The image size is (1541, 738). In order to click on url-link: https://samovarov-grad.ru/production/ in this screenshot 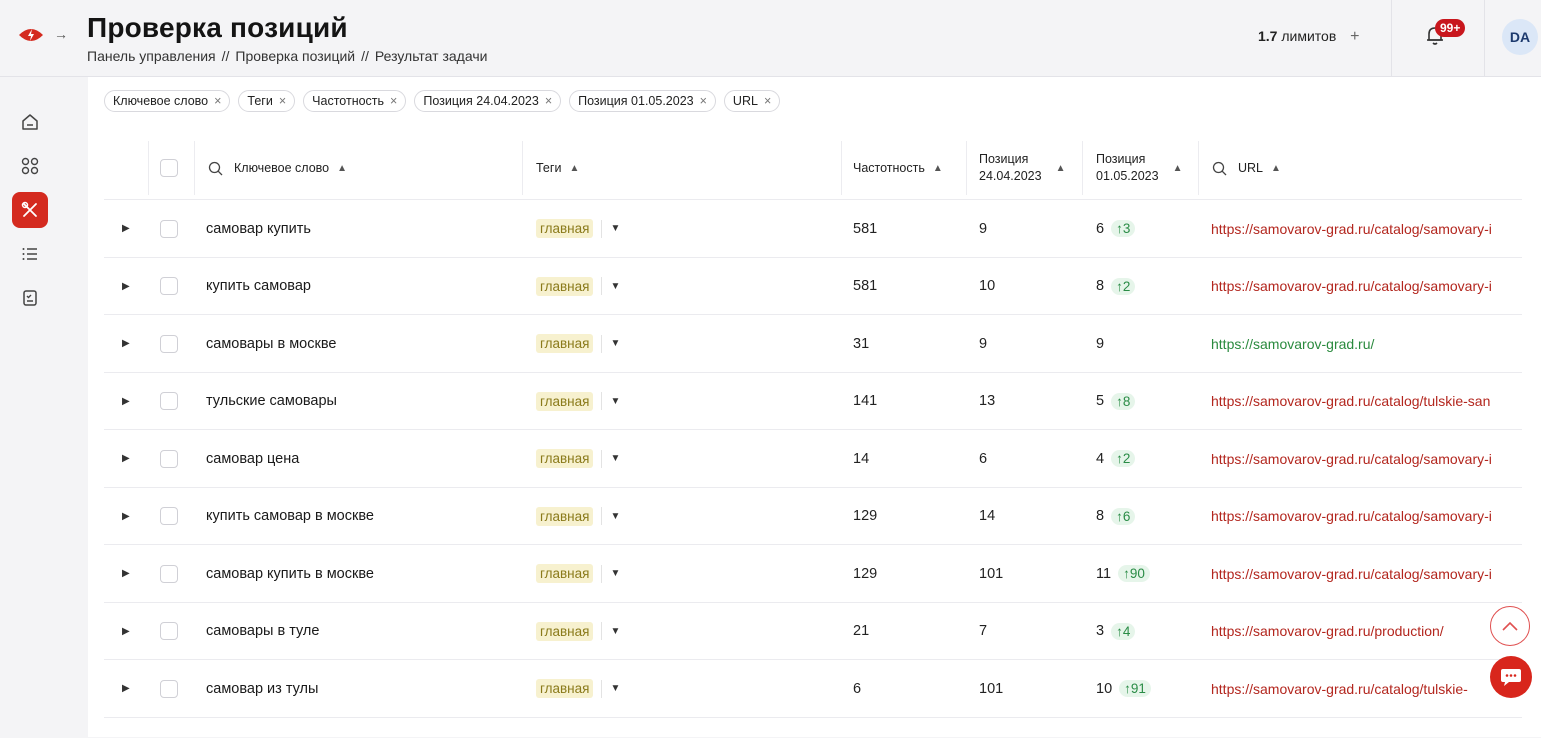, I will do `click(1361, 631)`.